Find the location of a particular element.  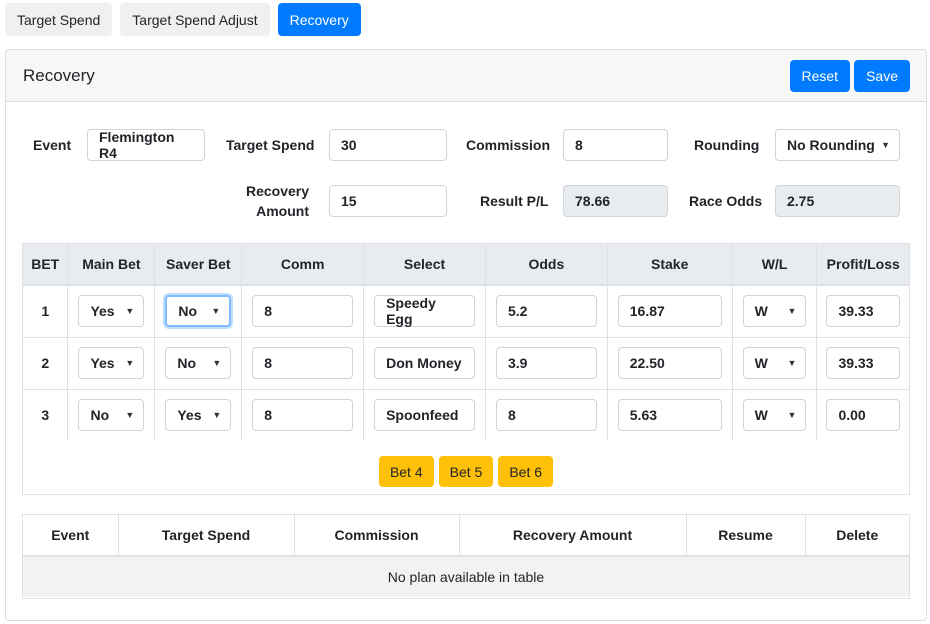

col-stake: Stake is located at coordinates (669, 265).